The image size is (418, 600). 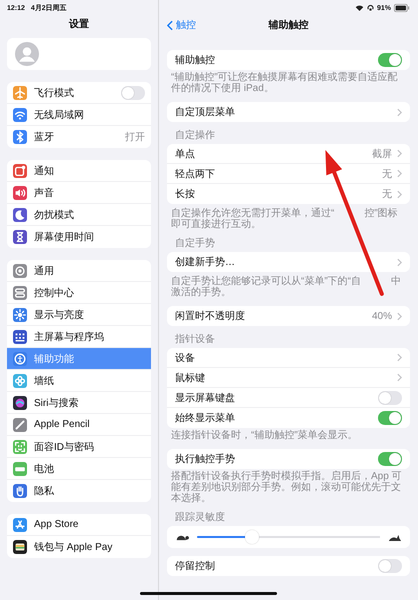 I want to click on sidebar-item: 控制中心, so click(x=79, y=293).